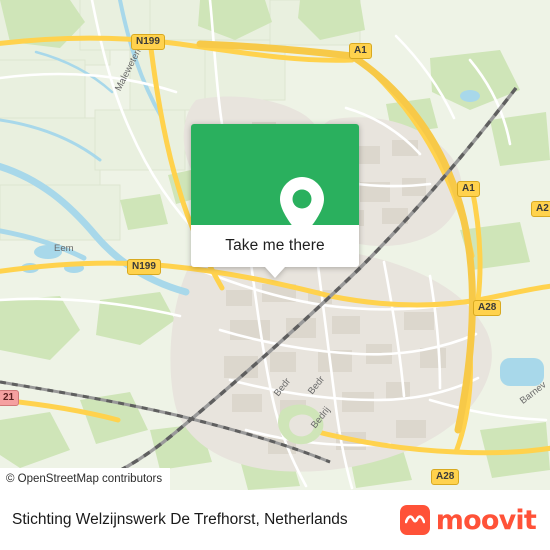  I want to click on road-shield-a1-east: A1, so click(468, 189).